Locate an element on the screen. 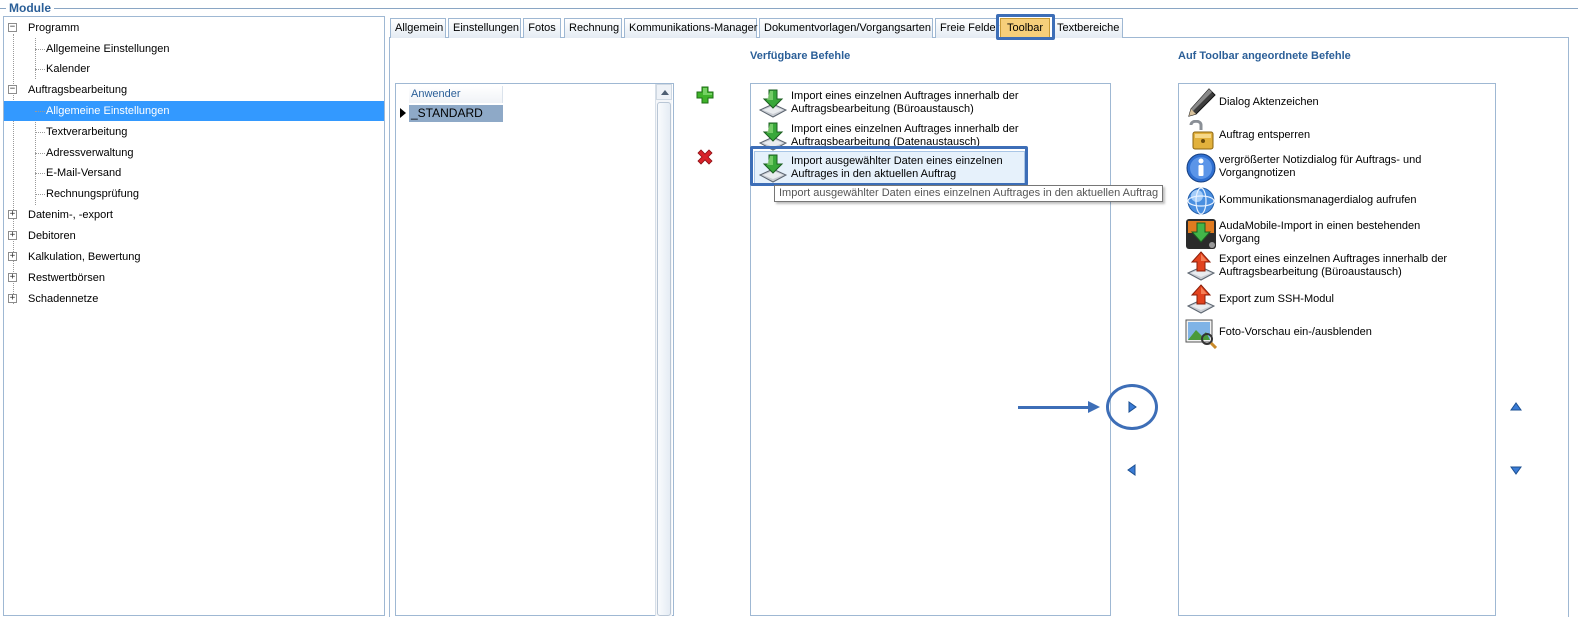 This screenshot has height=617, width=1578. tree-item-restwertboersen: + Restwertbörsen is located at coordinates (194, 278).